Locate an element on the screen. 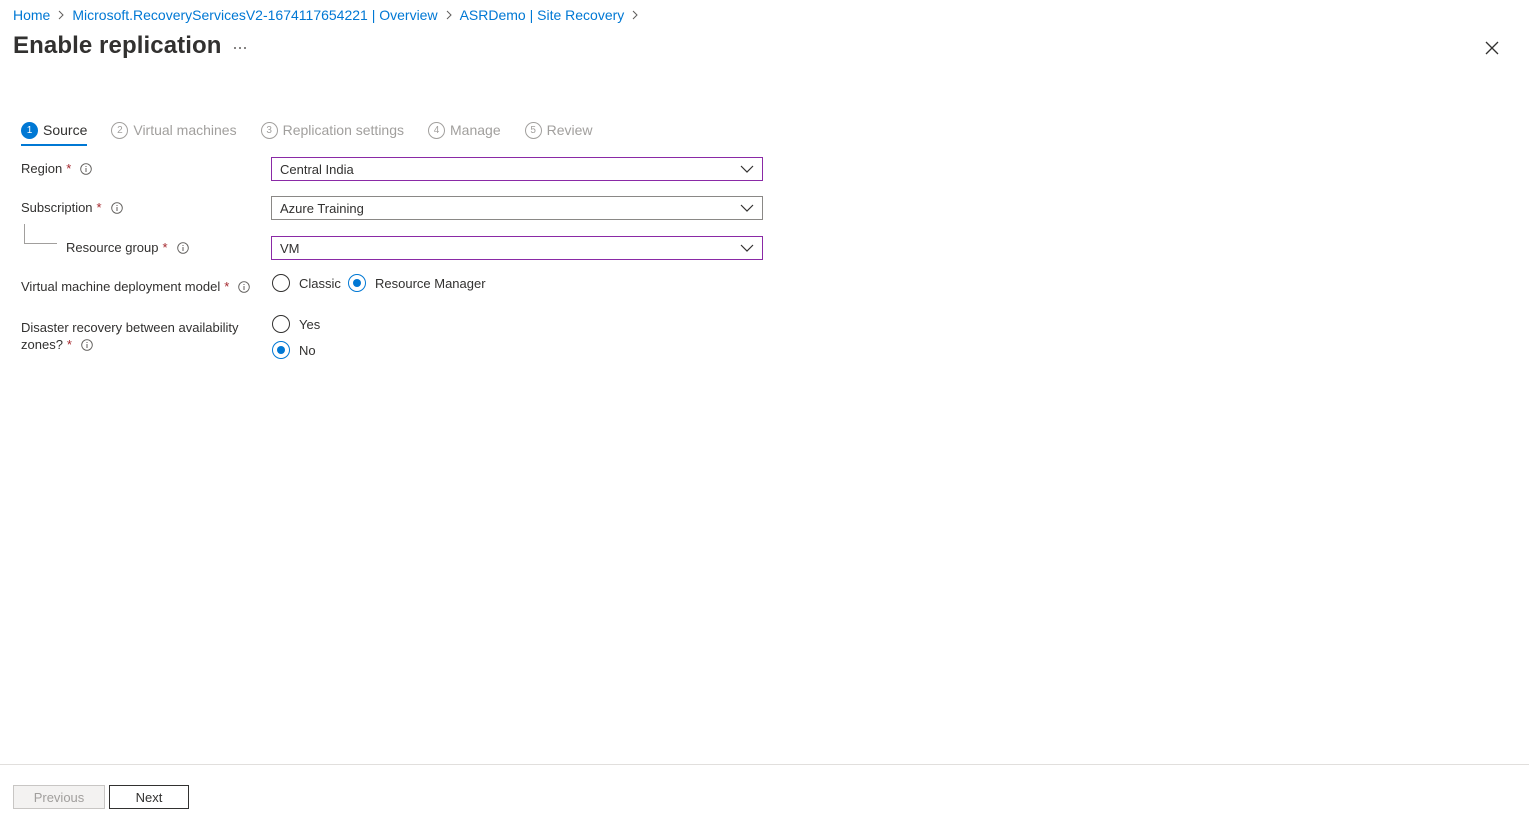 This screenshot has width=1529, height=821. resource-group-label-text: Resource group is located at coordinates (112, 247).